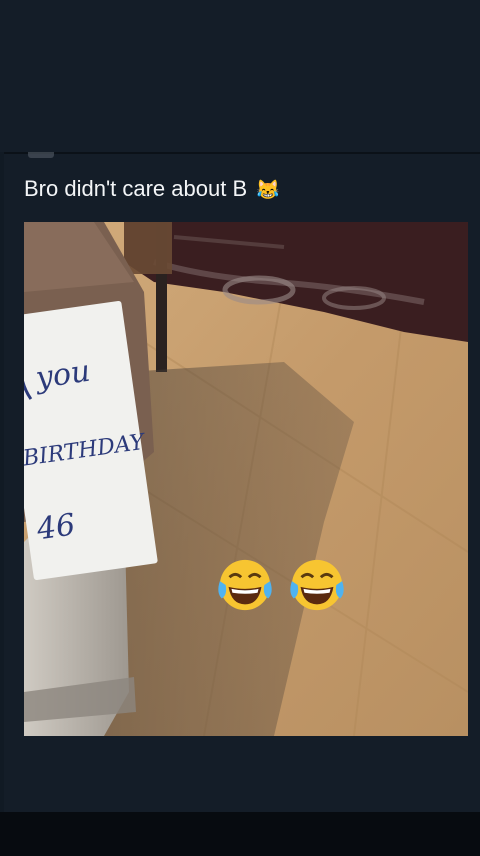  Describe the element at coordinates (245, 585) in the screenshot. I see `face-with-tears-of-joy-emoji-left` at that location.